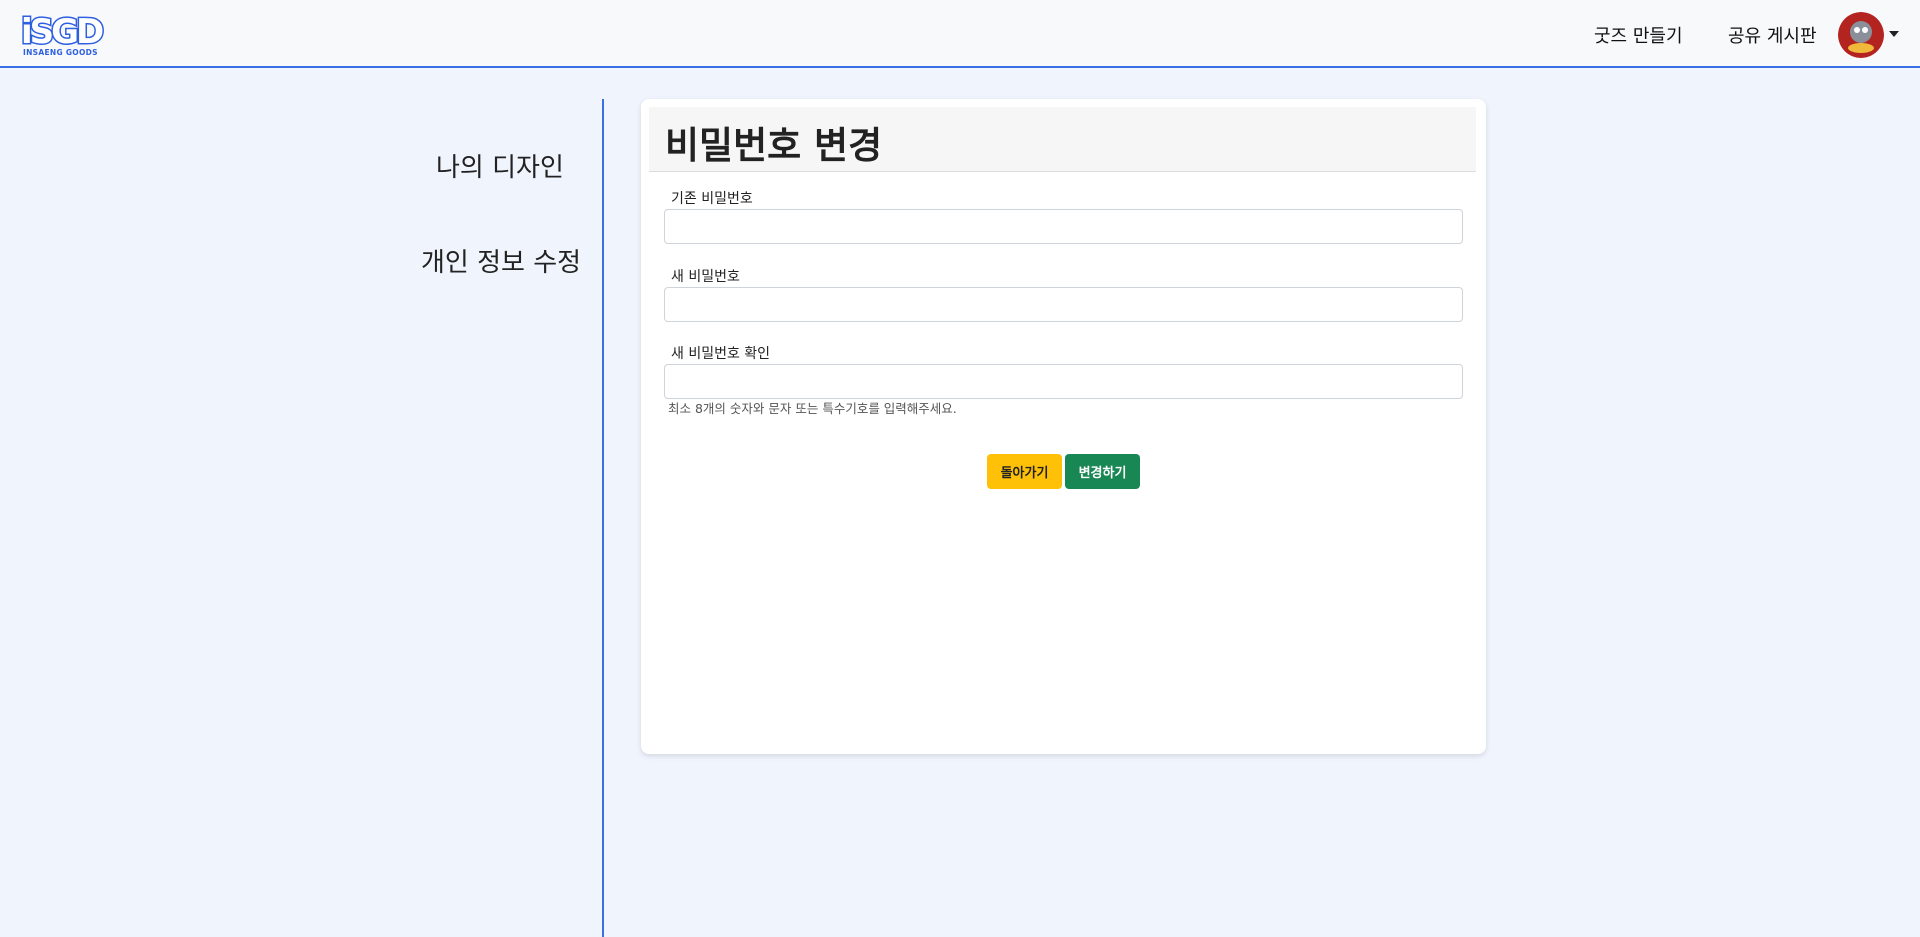 The height and width of the screenshot is (937, 1920). I want to click on page-title: 비밀번호 변경, so click(774, 145).